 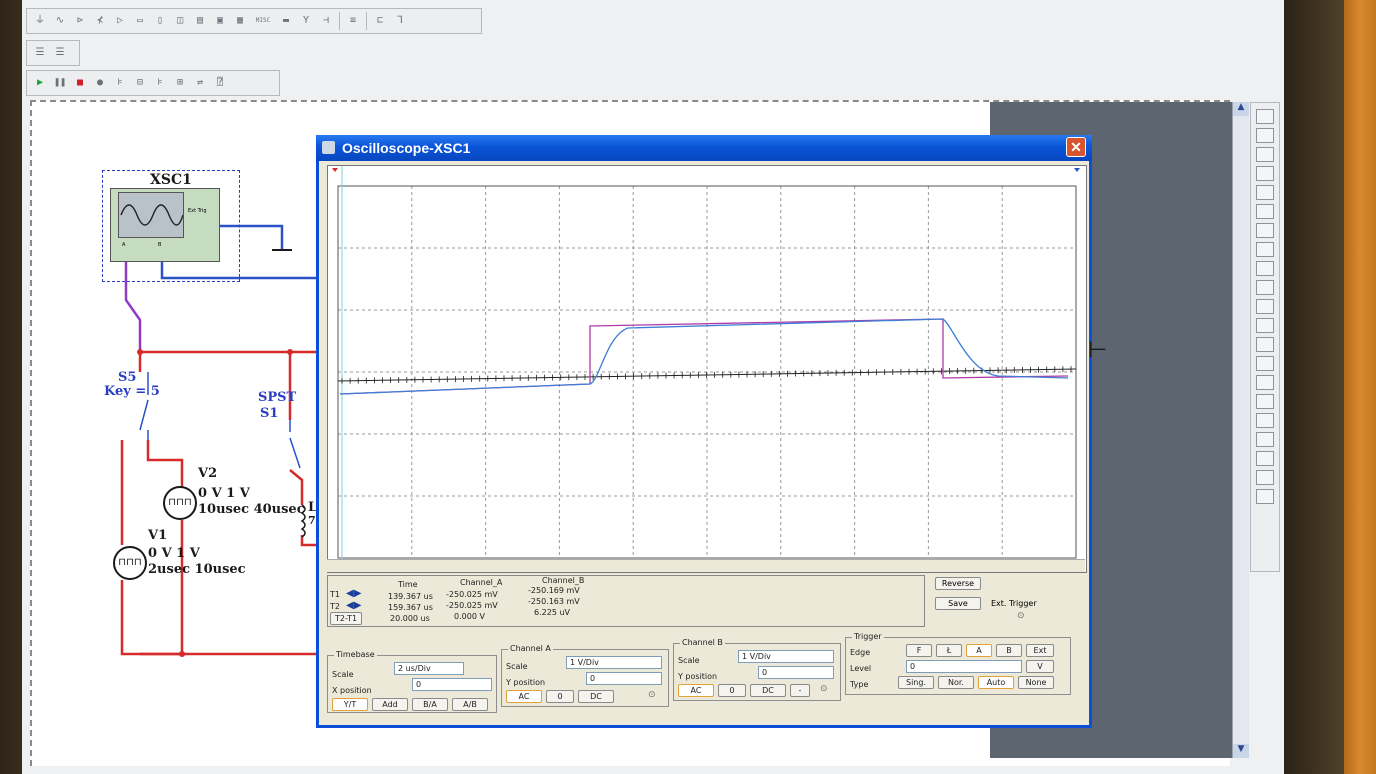 I want to click on channel-a-ac-button: AC, so click(x=524, y=696).